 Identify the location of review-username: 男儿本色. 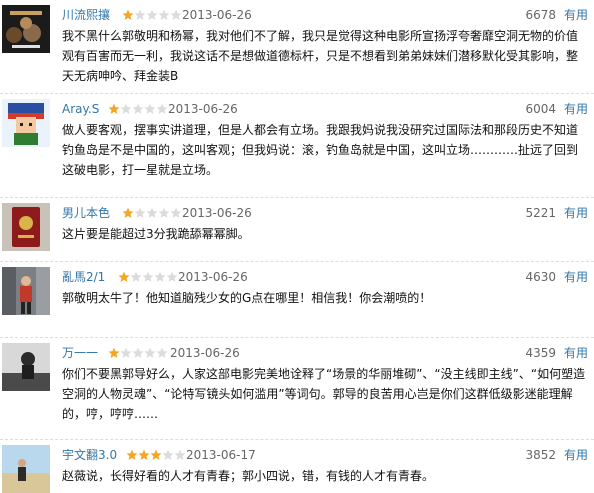
(86, 213).